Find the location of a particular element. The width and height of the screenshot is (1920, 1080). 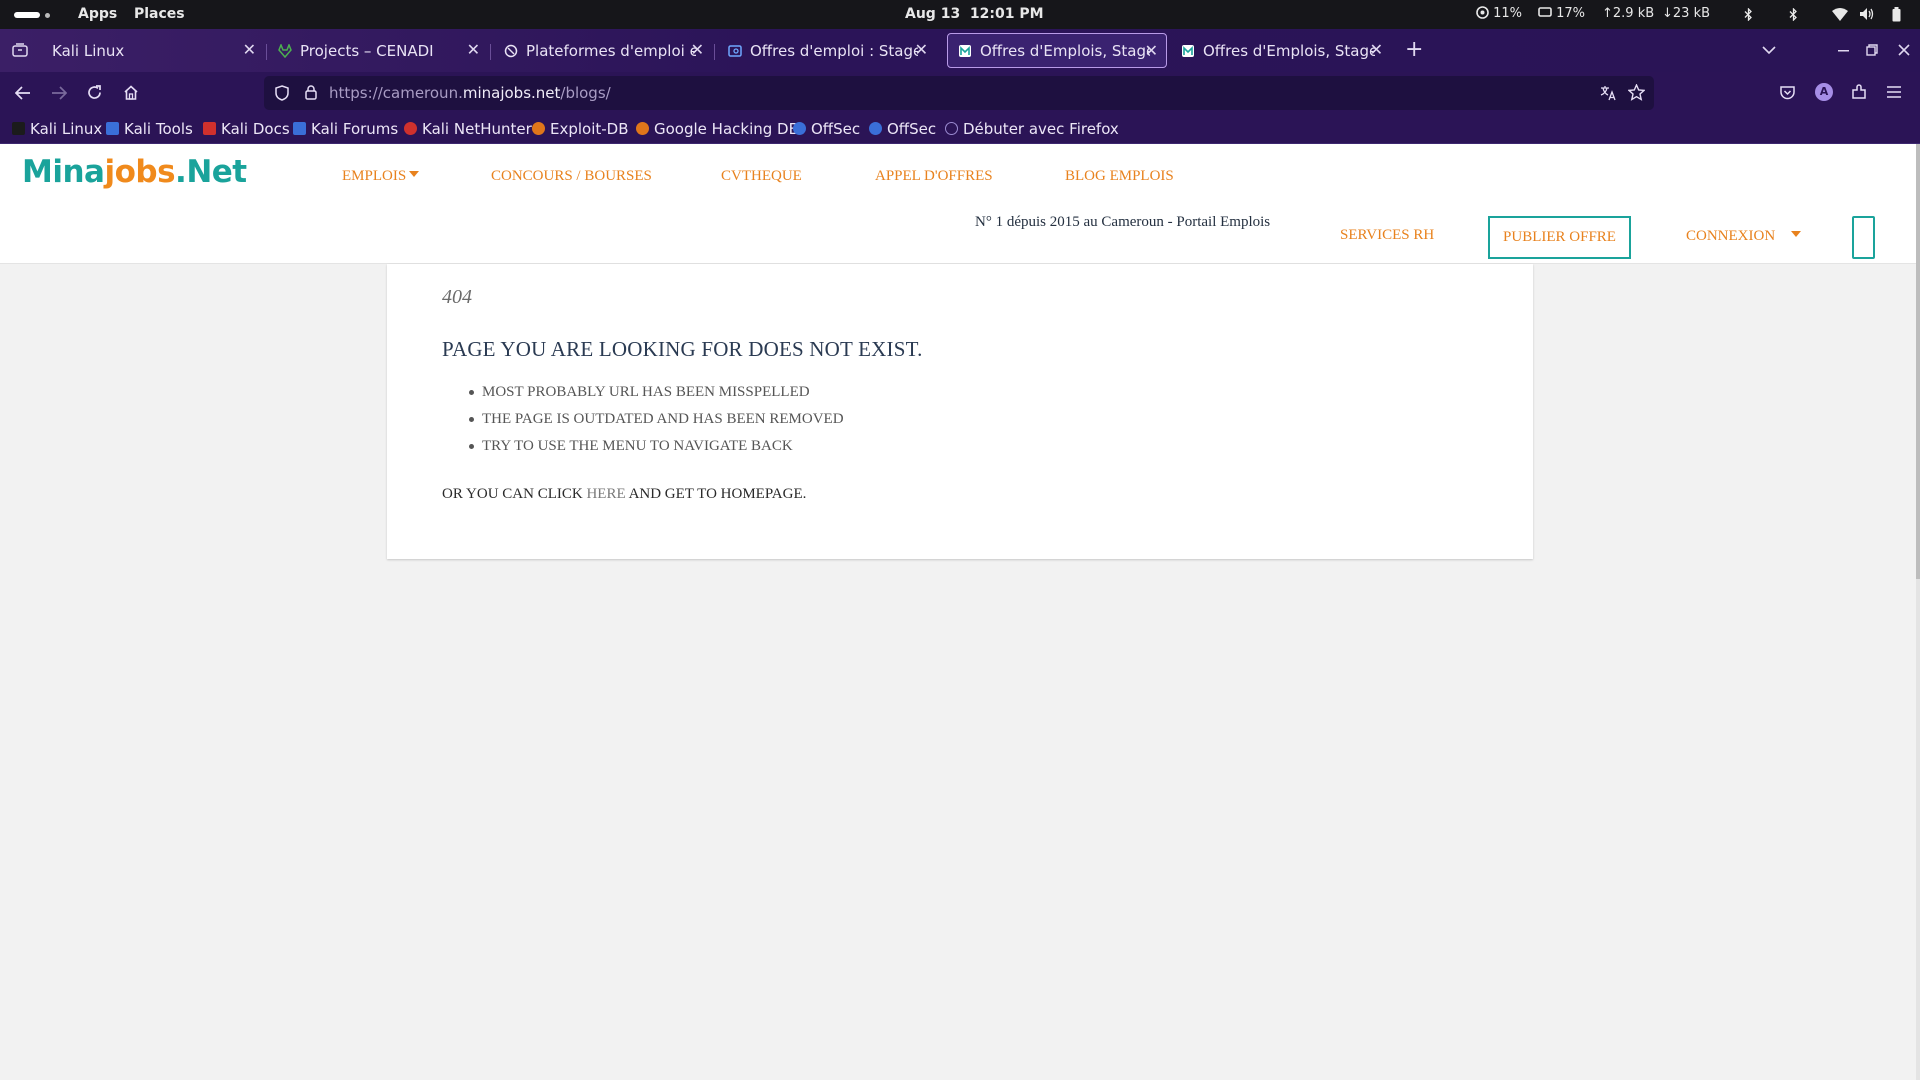

bookmark-label: Débuter avec Firefox is located at coordinates (1041, 129).